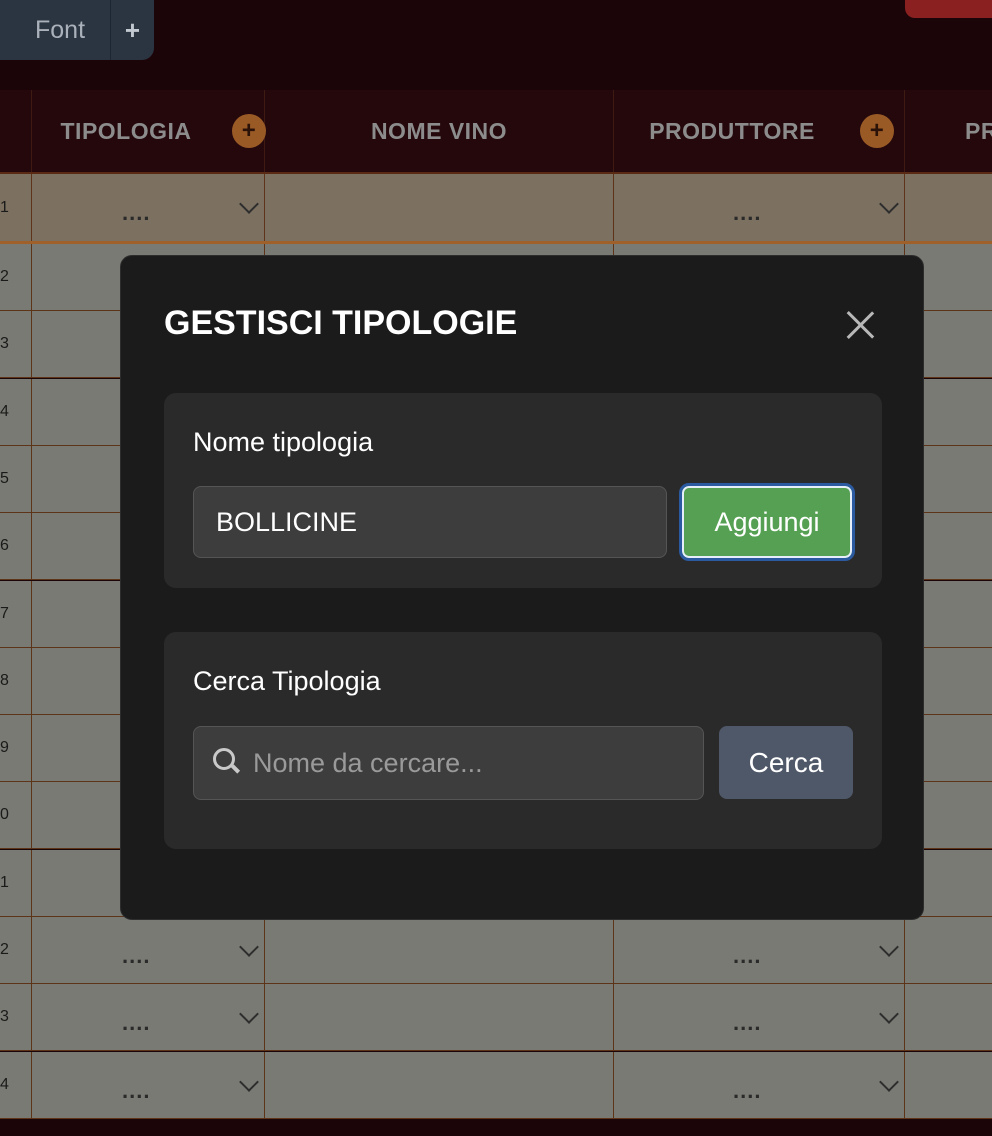  I want to click on add-button: Aggiungi, so click(767, 522).